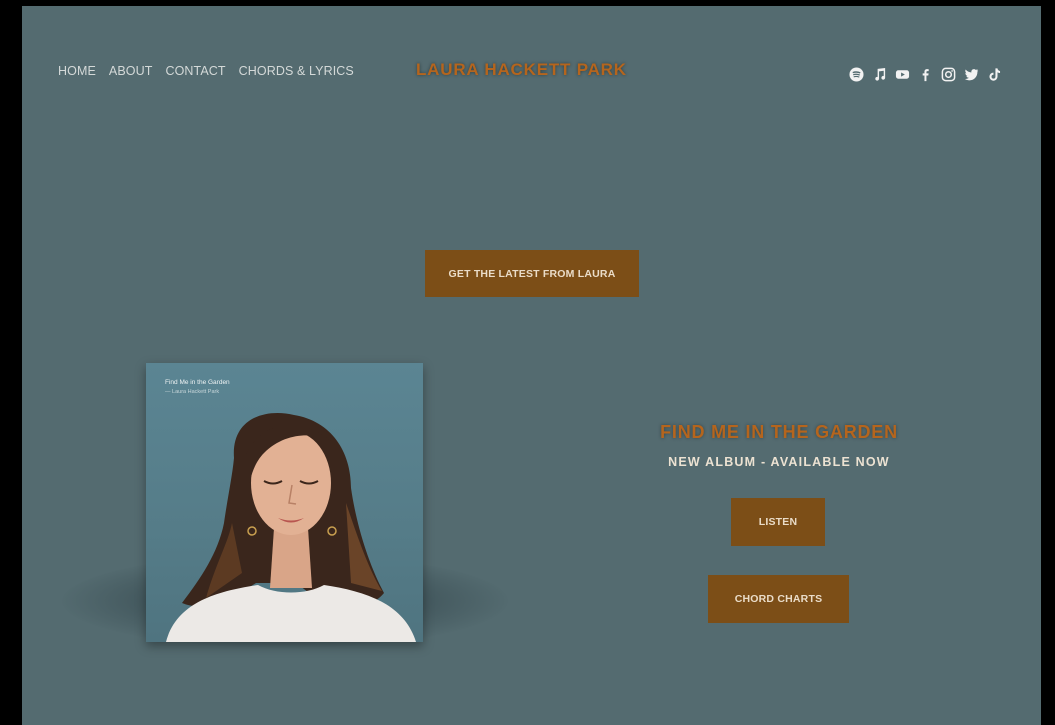 The height and width of the screenshot is (725, 1055). Describe the element at coordinates (879, 74) in the screenshot. I see `apple-music-icon` at that location.